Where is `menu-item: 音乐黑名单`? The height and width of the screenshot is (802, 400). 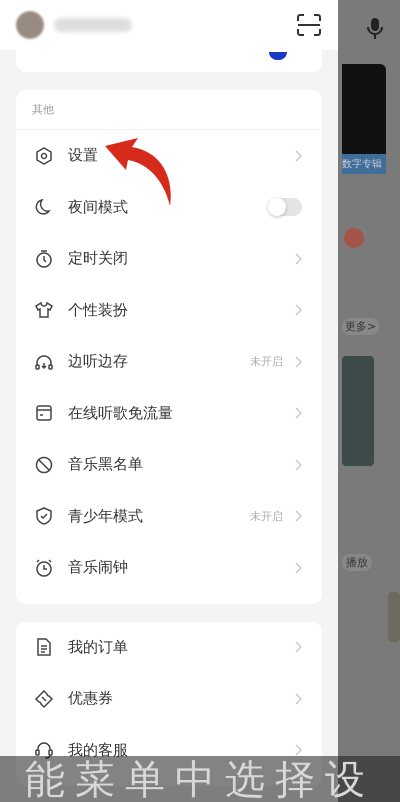 menu-item: 音乐黑名单 is located at coordinates (169, 464).